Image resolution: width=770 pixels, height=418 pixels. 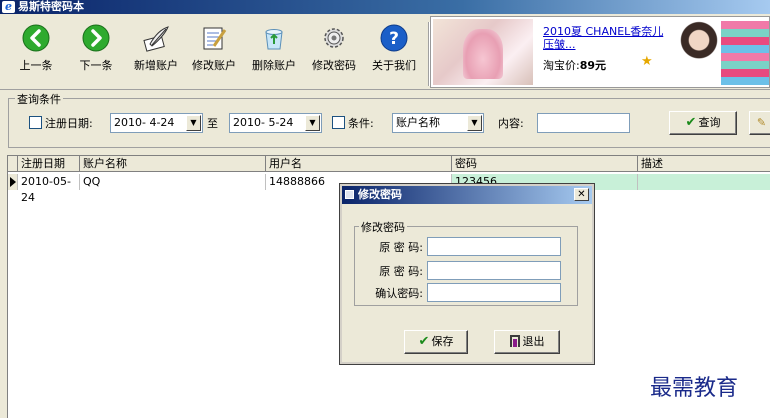 I want to click on recycle-bin-icon, so click(x=274, y=39).